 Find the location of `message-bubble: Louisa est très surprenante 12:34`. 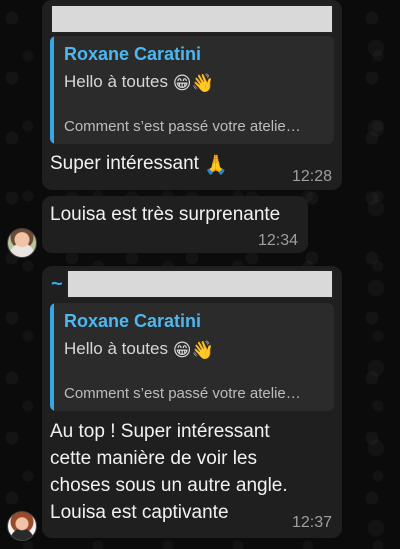

message-bubble: Louisa est très surprenante 12:34 is located at coordinates (175, 224).